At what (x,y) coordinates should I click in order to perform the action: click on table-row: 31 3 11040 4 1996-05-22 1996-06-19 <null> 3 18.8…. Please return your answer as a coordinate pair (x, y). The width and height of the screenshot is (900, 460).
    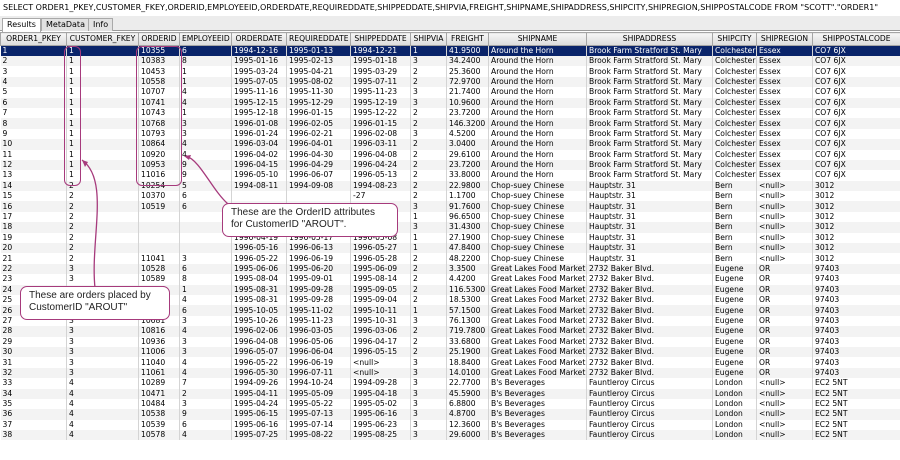
    Looking at the image, I should click on (450, 362).